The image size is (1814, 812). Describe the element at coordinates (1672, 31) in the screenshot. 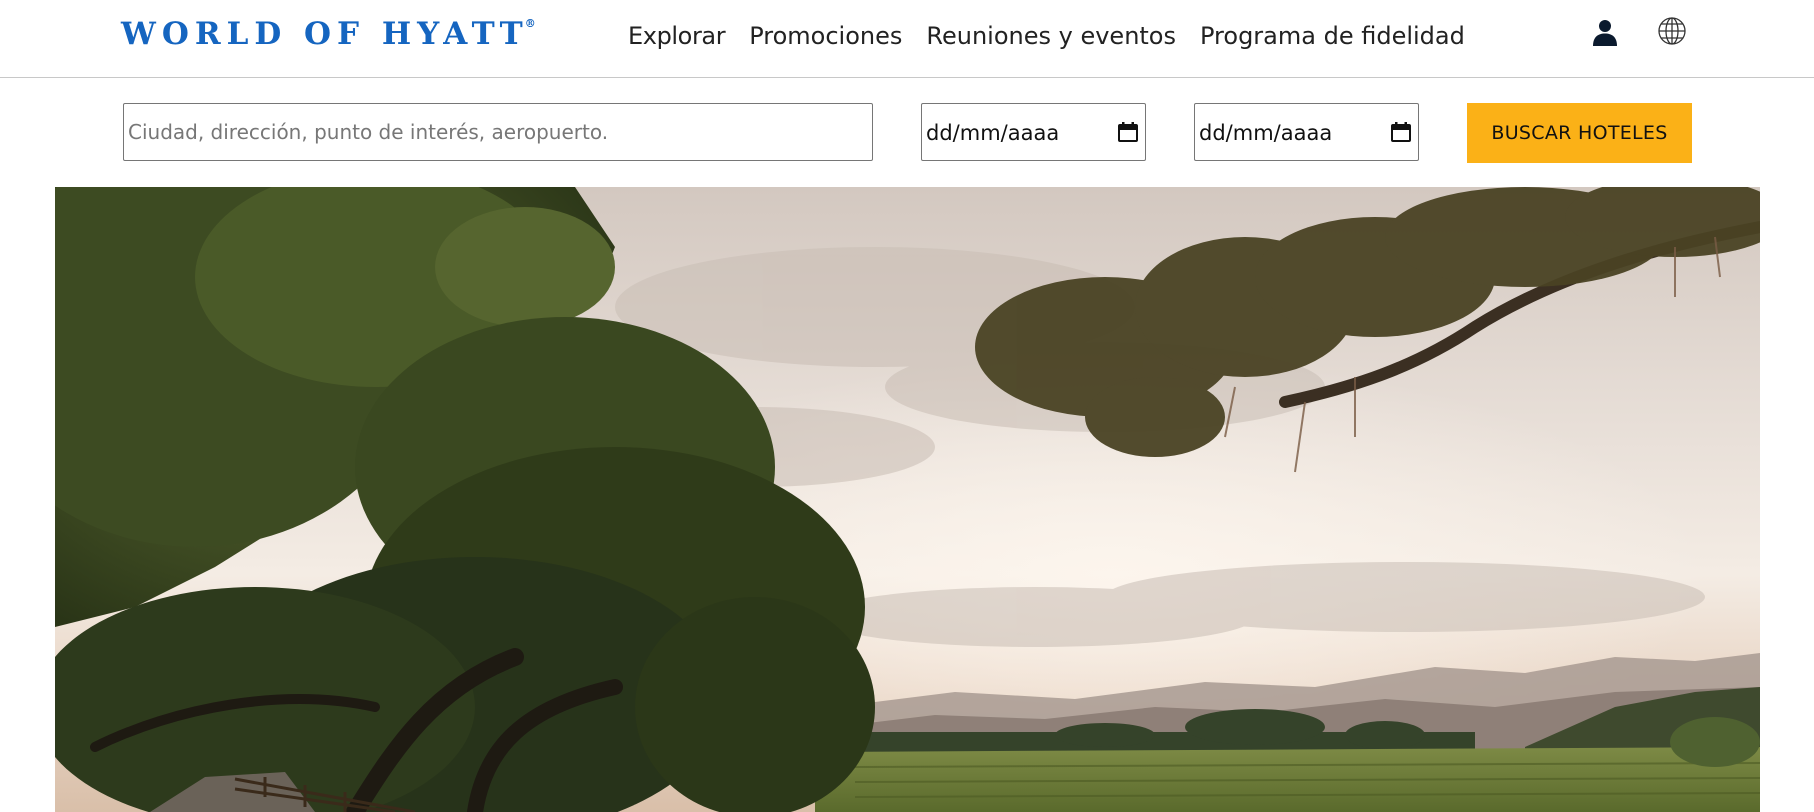

I see `globe-icon` at that location.